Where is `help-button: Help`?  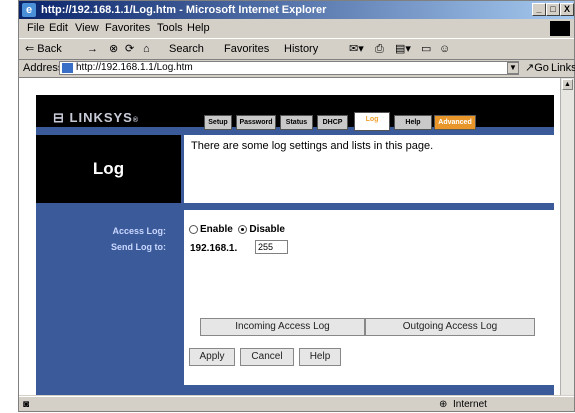 help-button: Help is located at coordinates (320, 357).